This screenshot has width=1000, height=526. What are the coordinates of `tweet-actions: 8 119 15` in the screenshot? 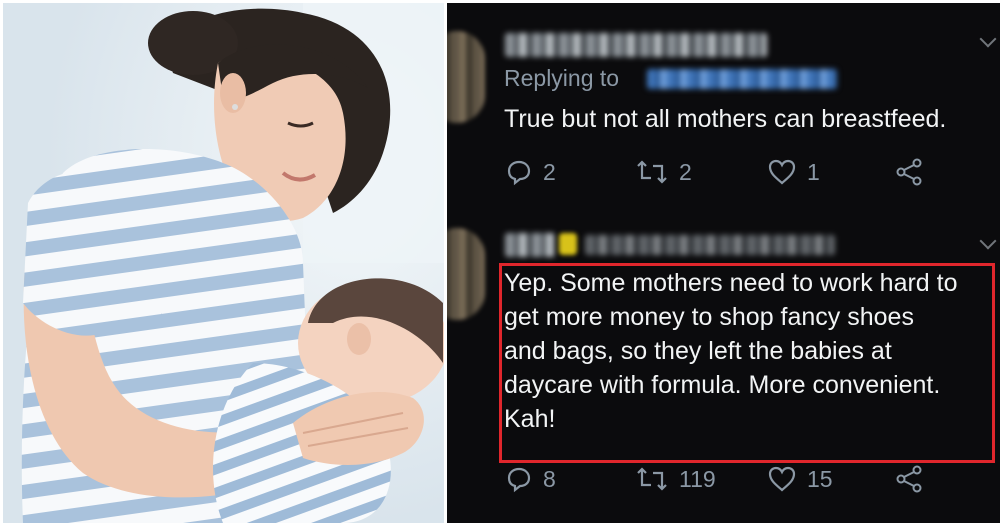 It's located at (725, 480).